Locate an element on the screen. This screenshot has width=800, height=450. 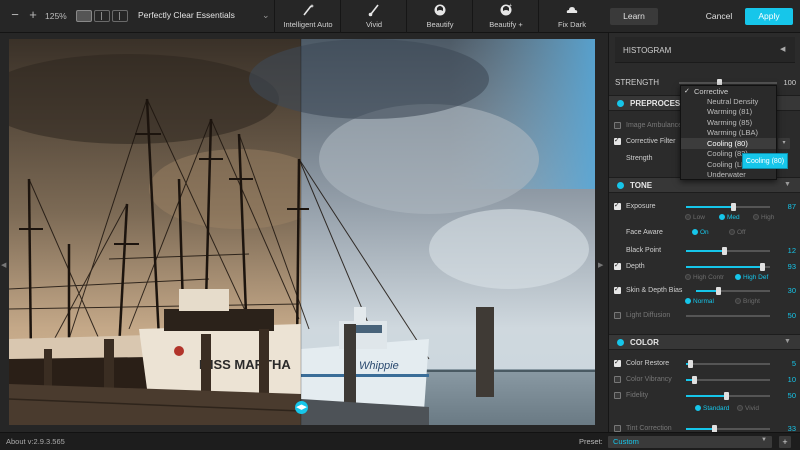
histogram-title: HISTOGRAM is located at coordinates (647, 50).